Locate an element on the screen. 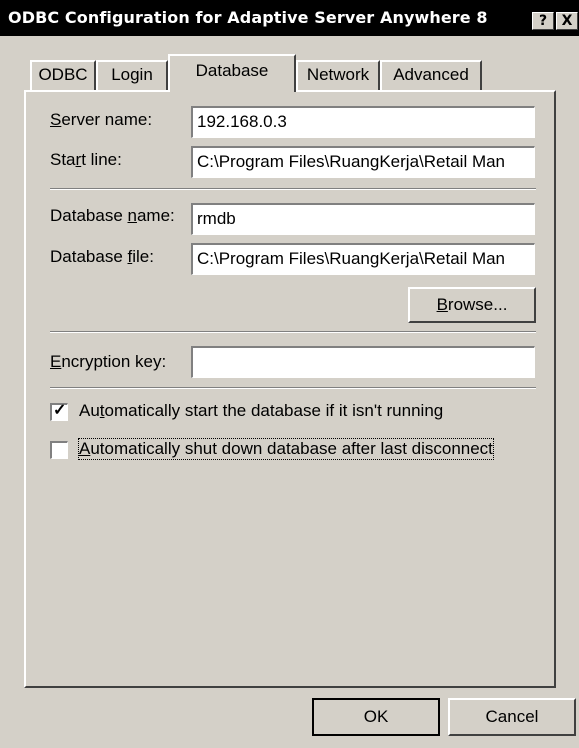  database-file-label: Database file: is located at coordinates (102, 256).